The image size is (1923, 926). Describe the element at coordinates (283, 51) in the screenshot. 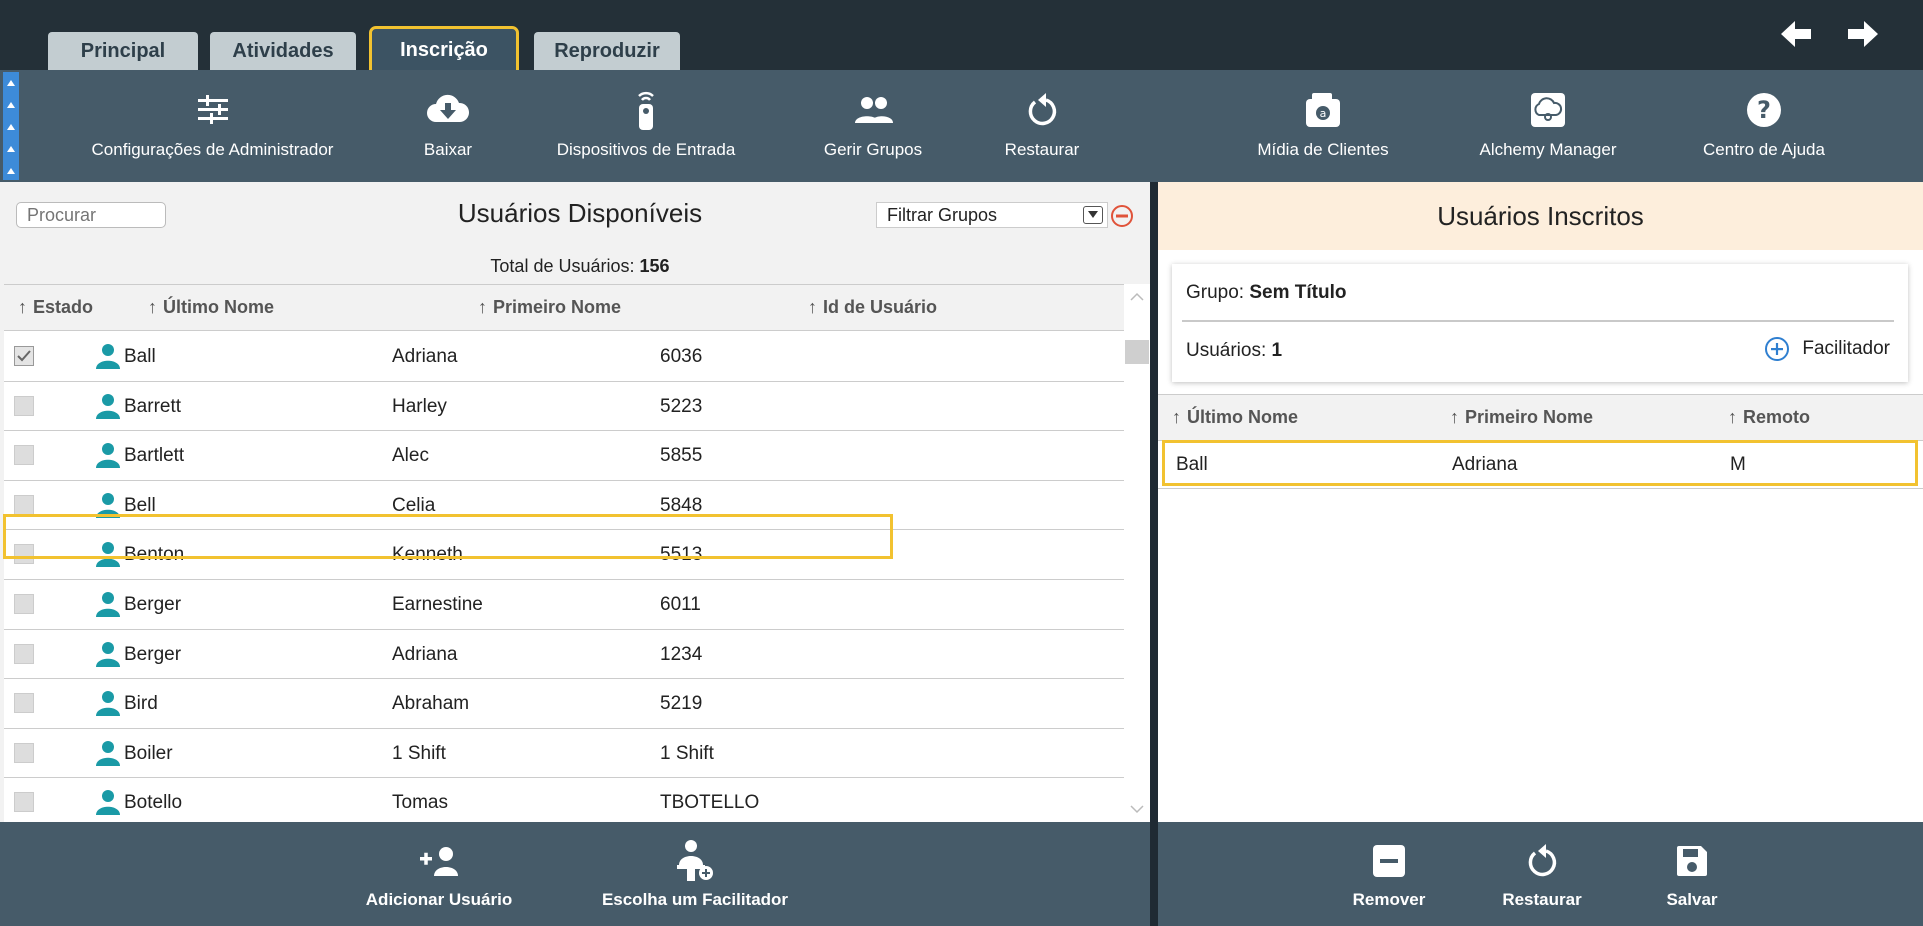

I see `tab-atividades: Atividades` at that location.